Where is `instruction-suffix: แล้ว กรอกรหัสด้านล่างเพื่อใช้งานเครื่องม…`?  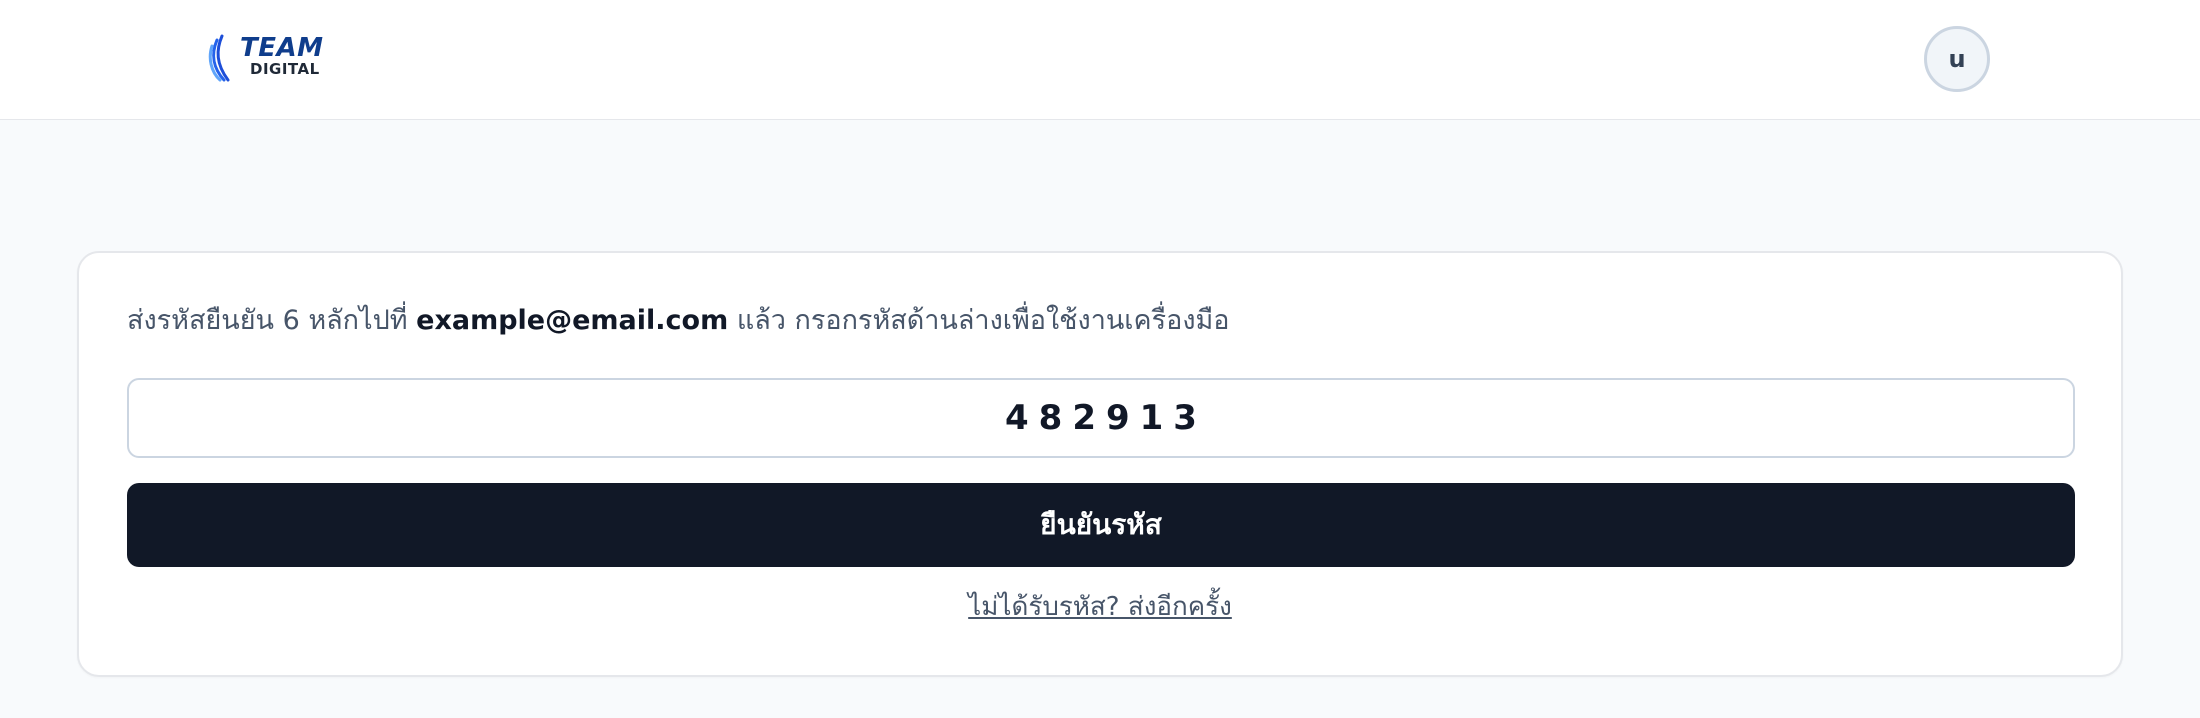 instruction-suffix: แล้ว กรอกรหัสด้านล่างเพื่อใช้งานเครื่องม… is located at coordinates (979, 320).